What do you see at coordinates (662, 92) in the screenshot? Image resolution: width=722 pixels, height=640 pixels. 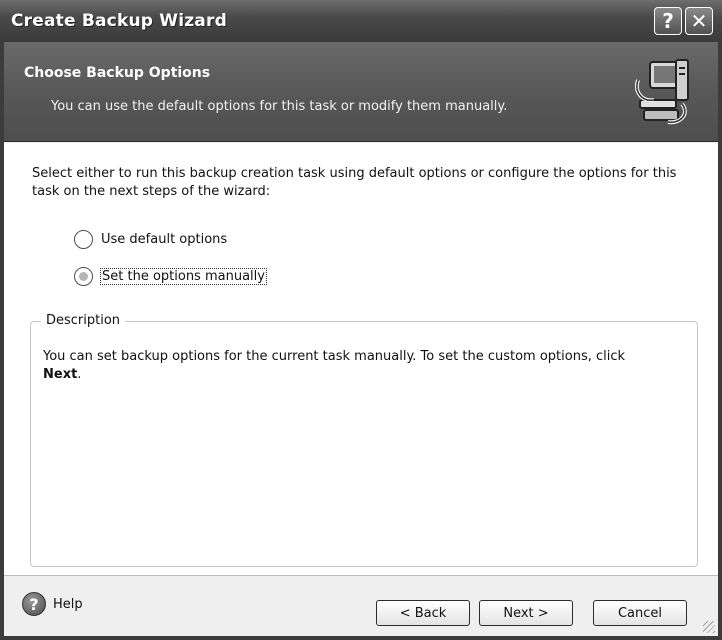 I see `backup-computer-icon` at bounding box center [662, 92].